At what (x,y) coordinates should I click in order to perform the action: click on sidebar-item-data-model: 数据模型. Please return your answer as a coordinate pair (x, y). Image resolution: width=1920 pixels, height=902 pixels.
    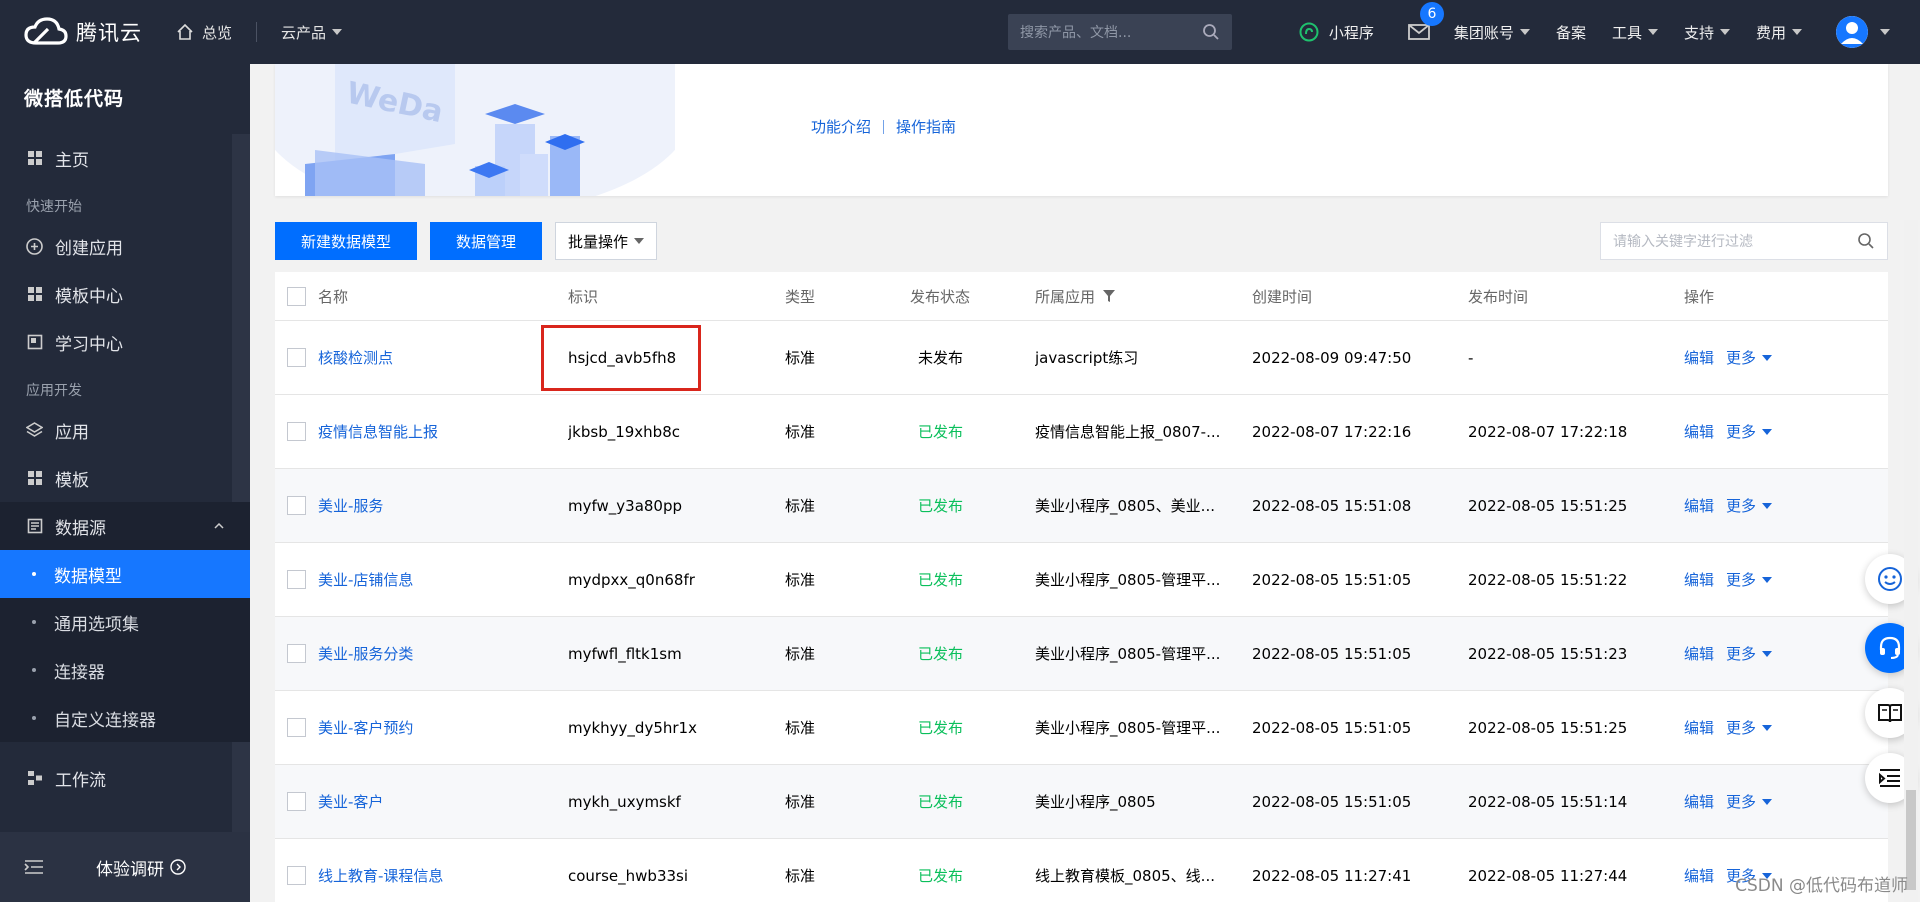
    Looking at the image, I should click on (125, 574).